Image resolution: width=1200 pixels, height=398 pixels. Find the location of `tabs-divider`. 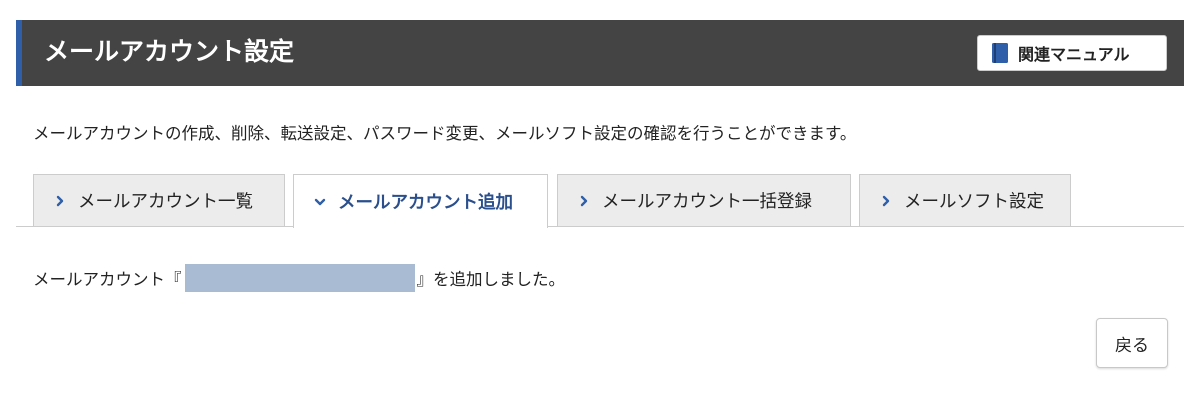

tabs-divider is located at coordinates (600, 226).